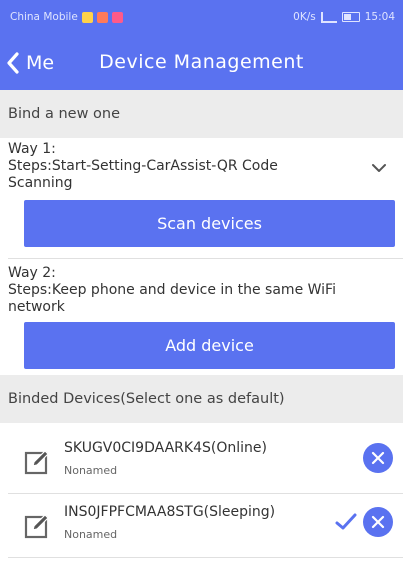 Image resolution: width=403 pixels, height=575 pixels. I want to click on way2-steps-line2: network, so click(36, 307).